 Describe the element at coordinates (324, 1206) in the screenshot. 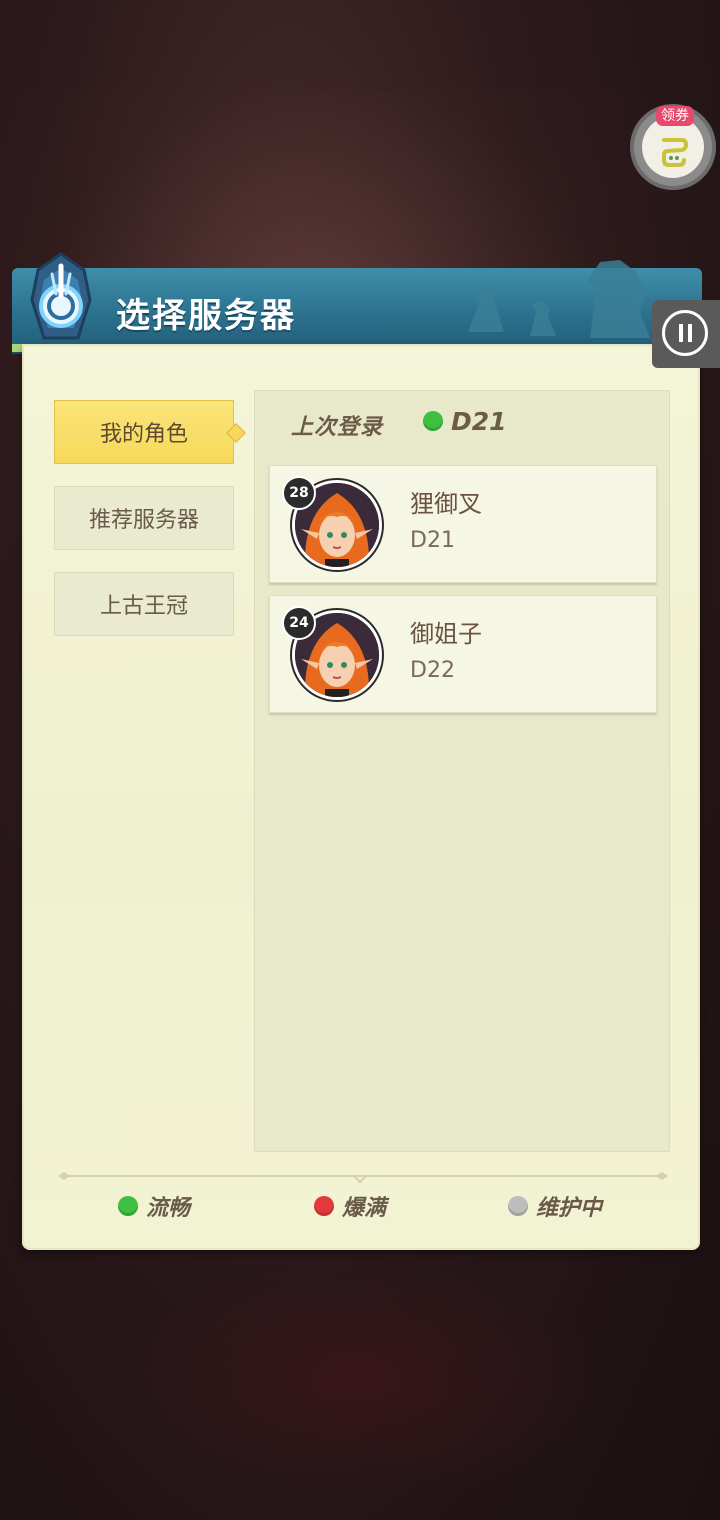

I see `red-dot-icon` at that location.